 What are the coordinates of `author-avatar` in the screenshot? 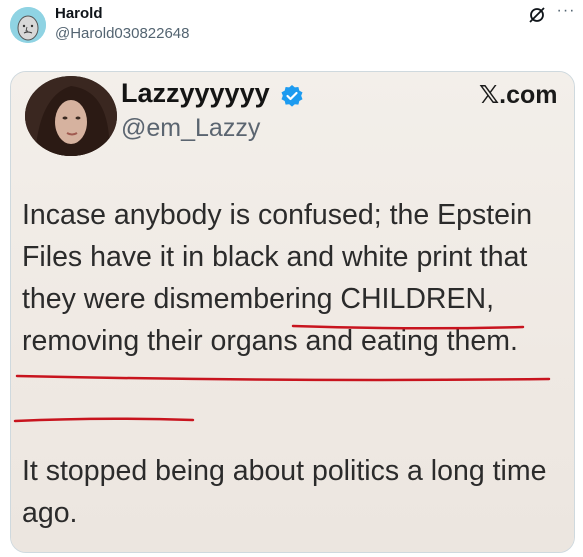 It's located at (28, 25).